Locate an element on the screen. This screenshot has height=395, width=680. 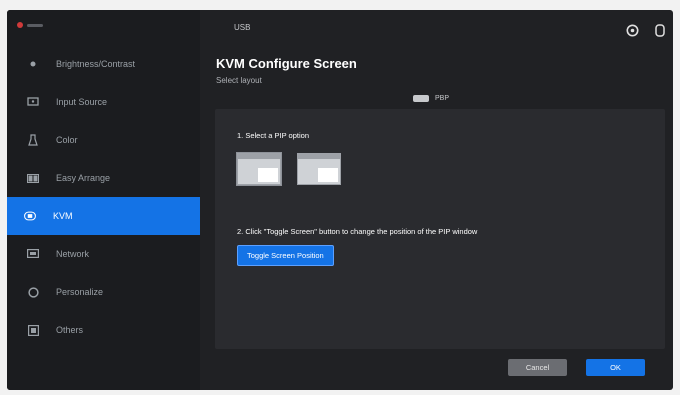
sidebar-item-label: Personalize is located at coordinates (80, 292).